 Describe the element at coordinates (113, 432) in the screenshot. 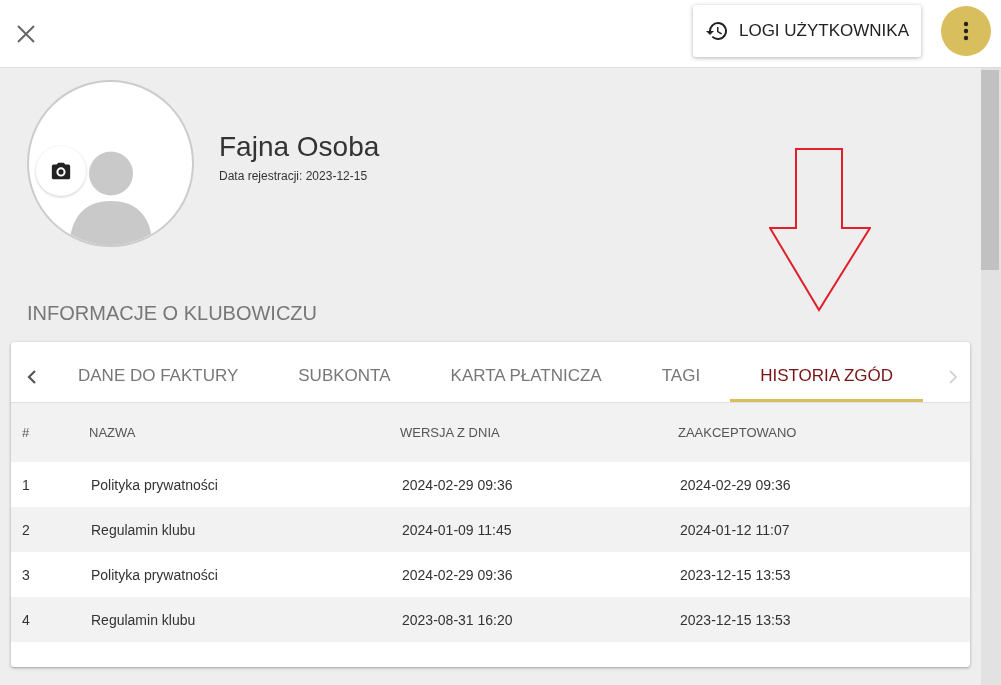

I see `column-header: NAZWA` at that location.